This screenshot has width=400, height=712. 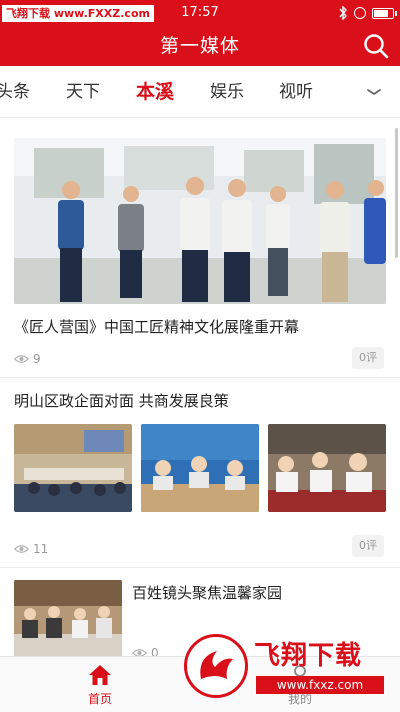 I want to click on app-header: 第一媒体, so click(x=200, y=46).